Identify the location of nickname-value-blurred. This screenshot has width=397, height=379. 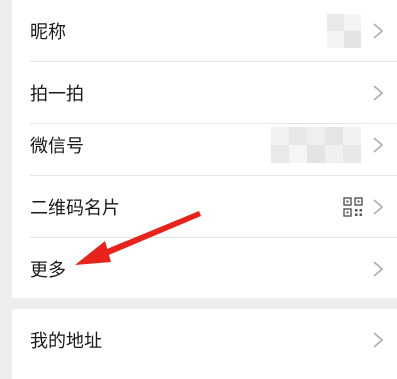
(344, 30).